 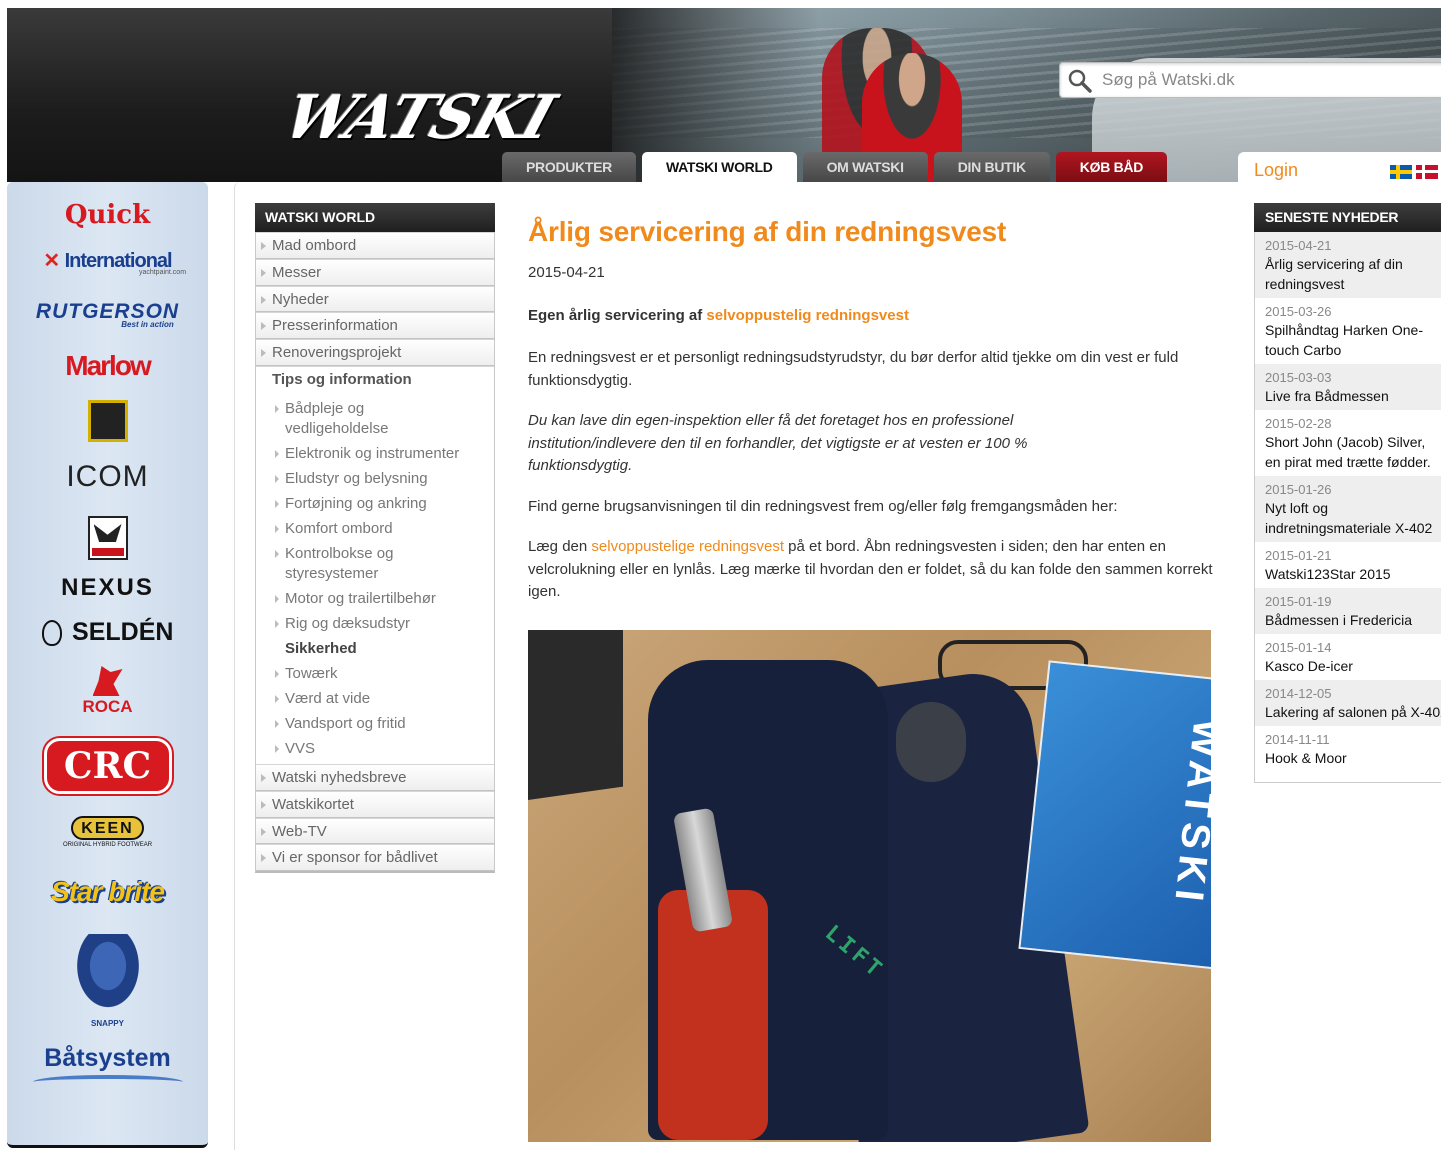 What do you see at coordinates (375, 699) in the screenshot?
I see `submenu-item: Værd at vide` at bounding box center [375, 699].